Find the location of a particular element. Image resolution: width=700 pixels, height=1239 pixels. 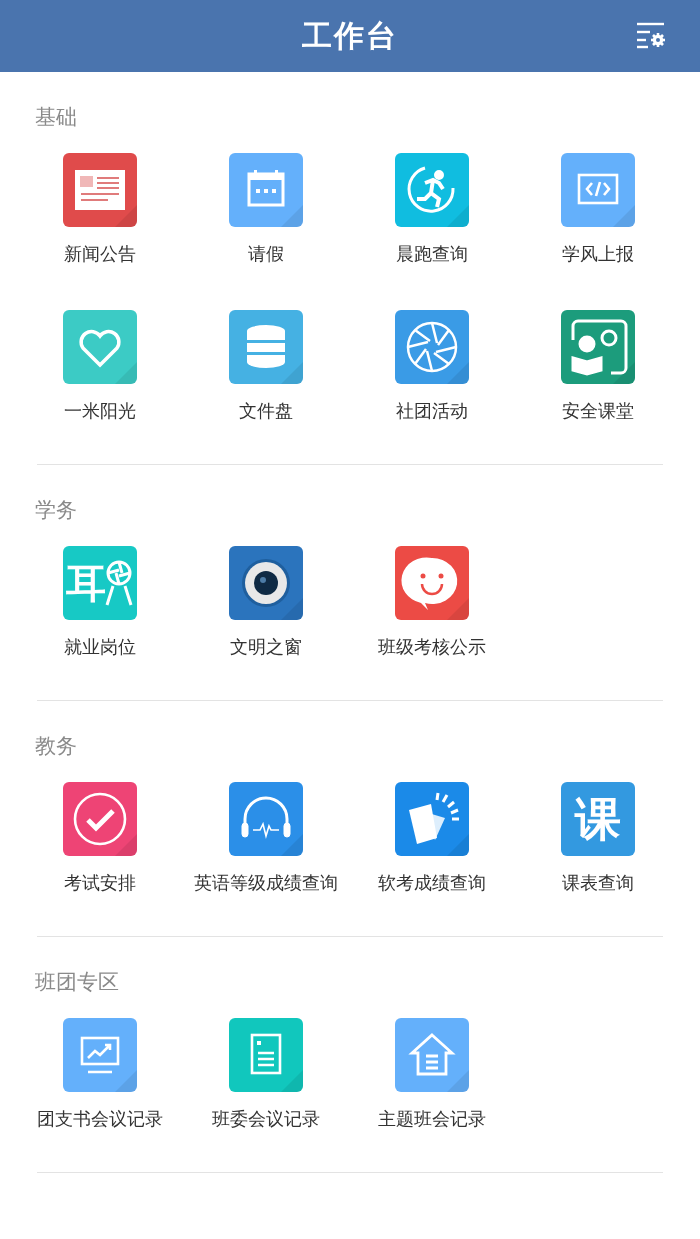

app-label: 课表查询 is located at coordinates (598, 883).